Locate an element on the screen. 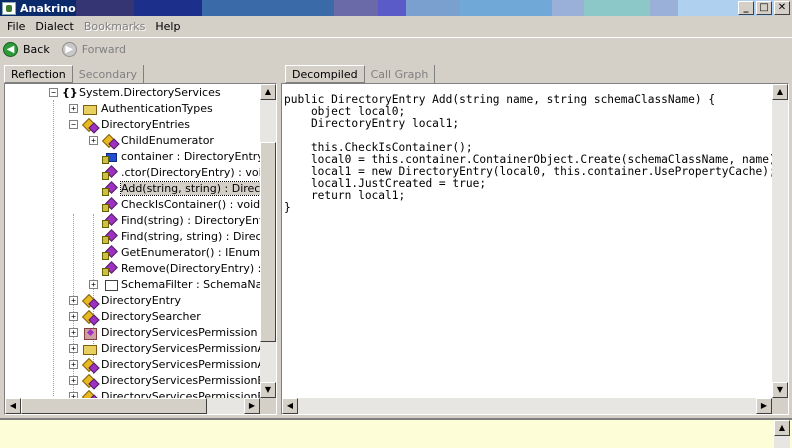  tree-node: GetEnumerator() : IEnumerator is located at coordinates (175, 252).